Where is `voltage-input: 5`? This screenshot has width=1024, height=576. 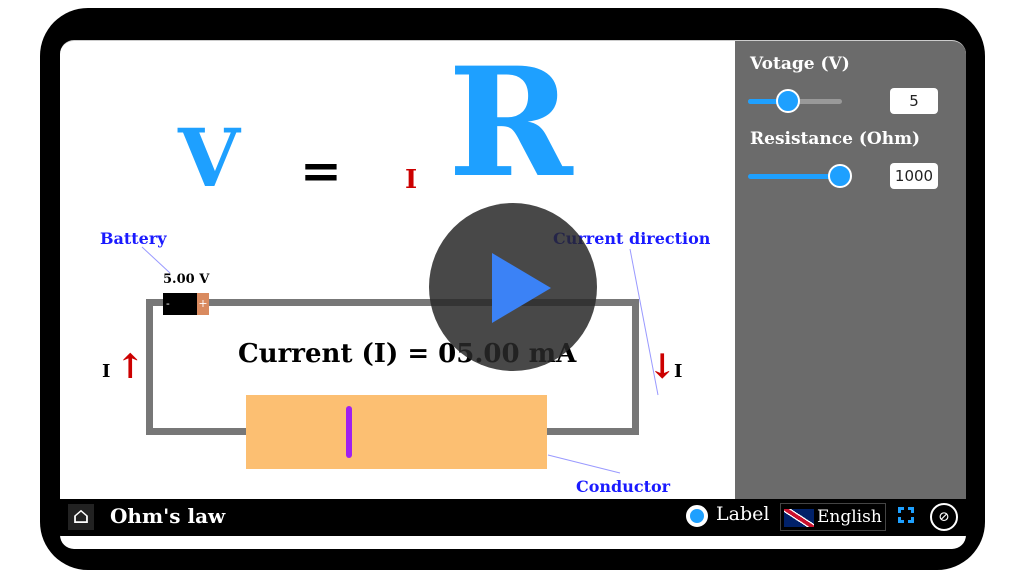
voltage-input: 5 is located at coordinates (914, 101).